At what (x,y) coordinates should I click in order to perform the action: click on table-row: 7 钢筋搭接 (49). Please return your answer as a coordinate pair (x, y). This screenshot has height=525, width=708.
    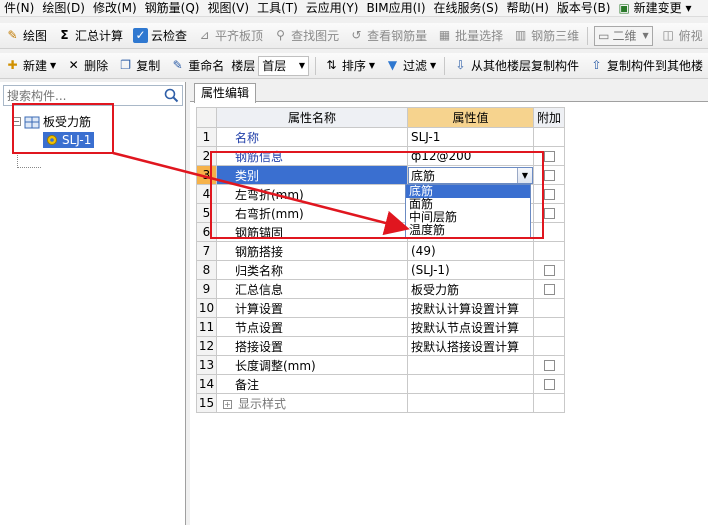
    Looking at the image, I should click on (381, 251).